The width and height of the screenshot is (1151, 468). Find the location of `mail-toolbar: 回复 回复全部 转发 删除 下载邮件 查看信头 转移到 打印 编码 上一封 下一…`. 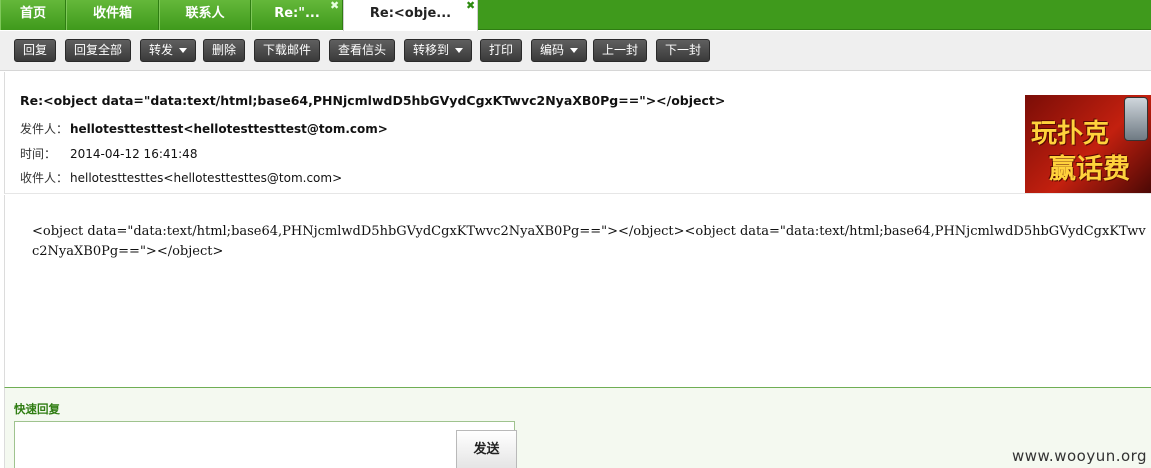

mail-toolbar: 回复 回复全部 转发 删除 下载邮件 查看信头 转移到 打印 编码 上一封 下一… is located at coordinates (575, 51).